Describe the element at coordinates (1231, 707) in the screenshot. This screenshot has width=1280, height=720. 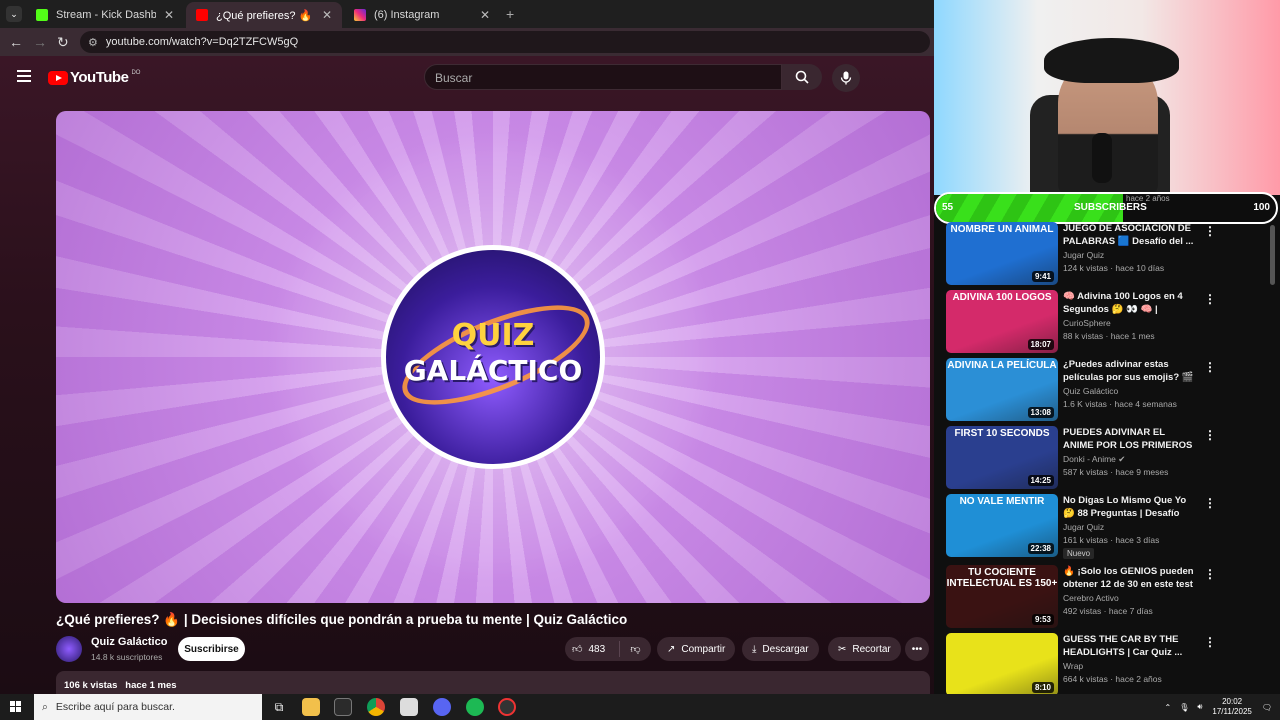
I see `clock: 20:02 17/11/2025` at that location.